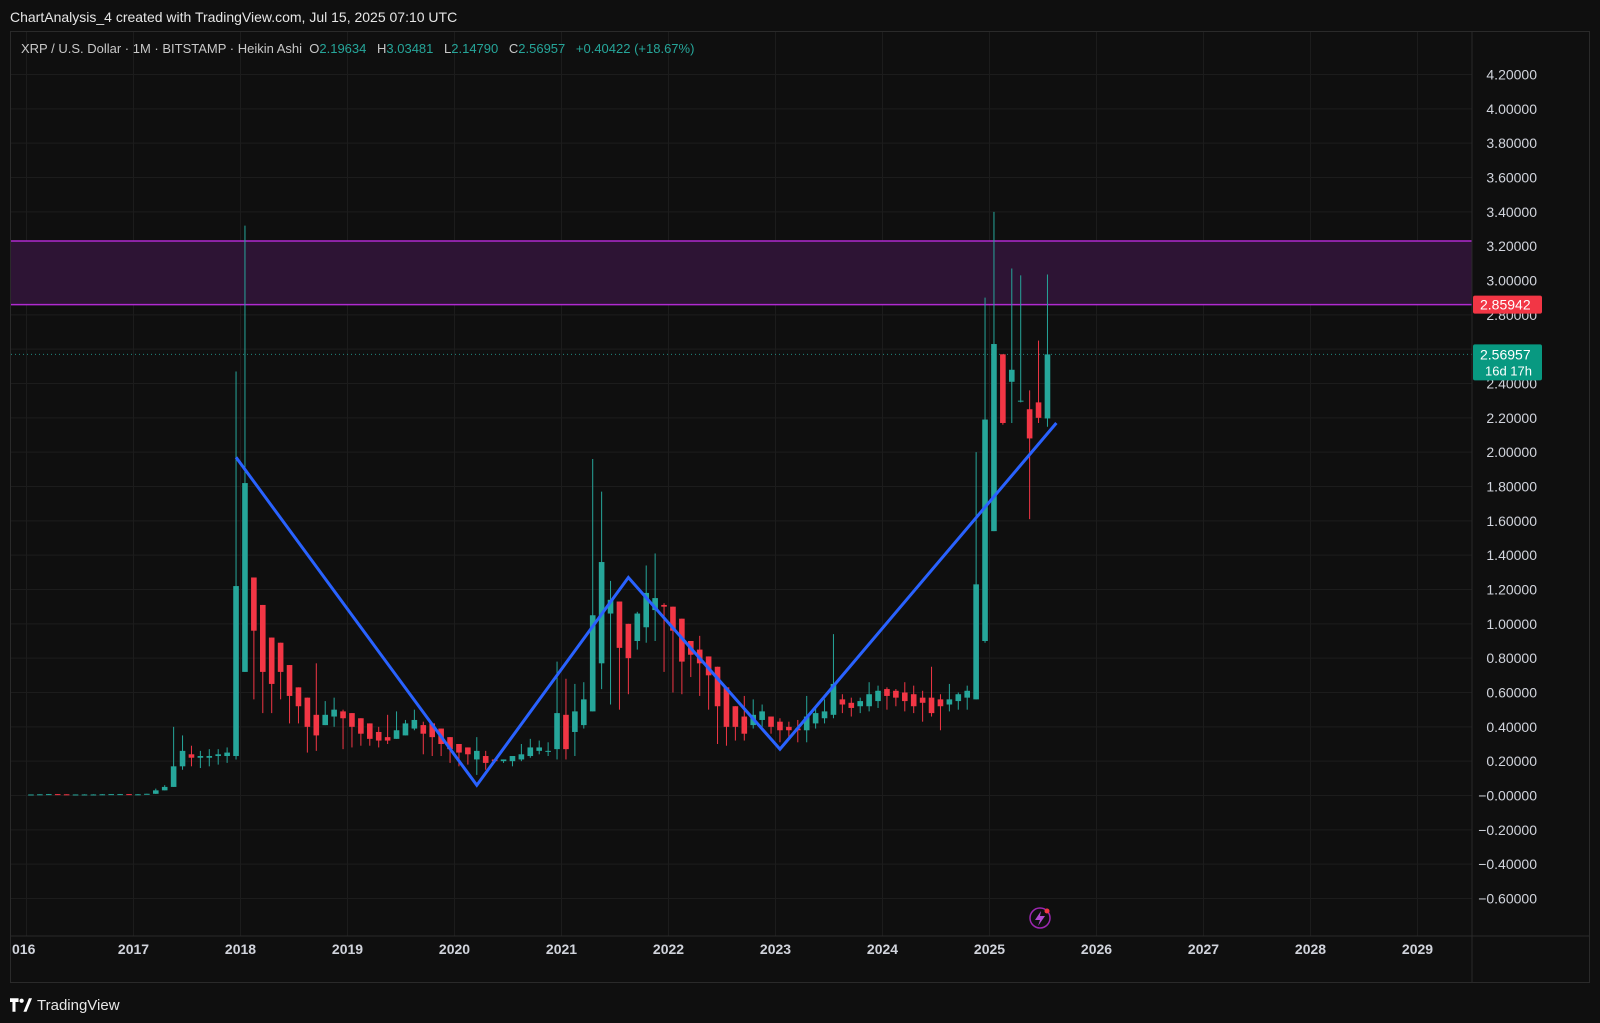 This screenshot has width=1600, height=1023. I want to click on resistance-zone, so click(741, 273).